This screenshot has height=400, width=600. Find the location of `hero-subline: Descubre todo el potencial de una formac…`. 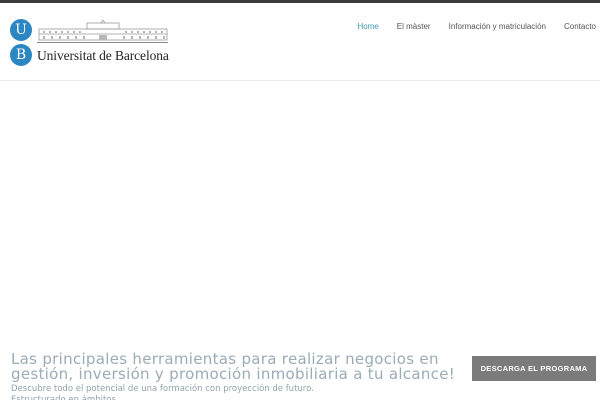

hero-subline: Descubre todo el potencial de una formac… is located at coordinates (162, 389).